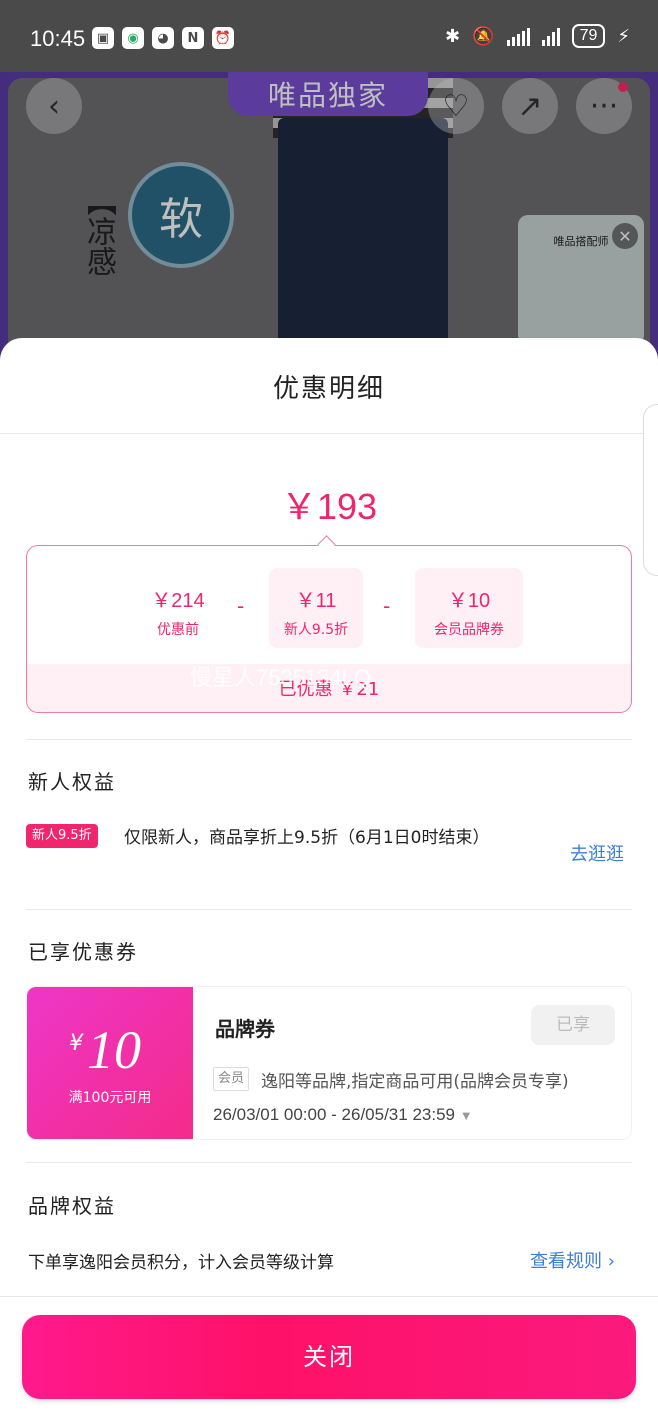 The width and height of the screenshot is (658, 1416). I want to click on view-rules-link: 查看规则 ›, so click(572, 1260).